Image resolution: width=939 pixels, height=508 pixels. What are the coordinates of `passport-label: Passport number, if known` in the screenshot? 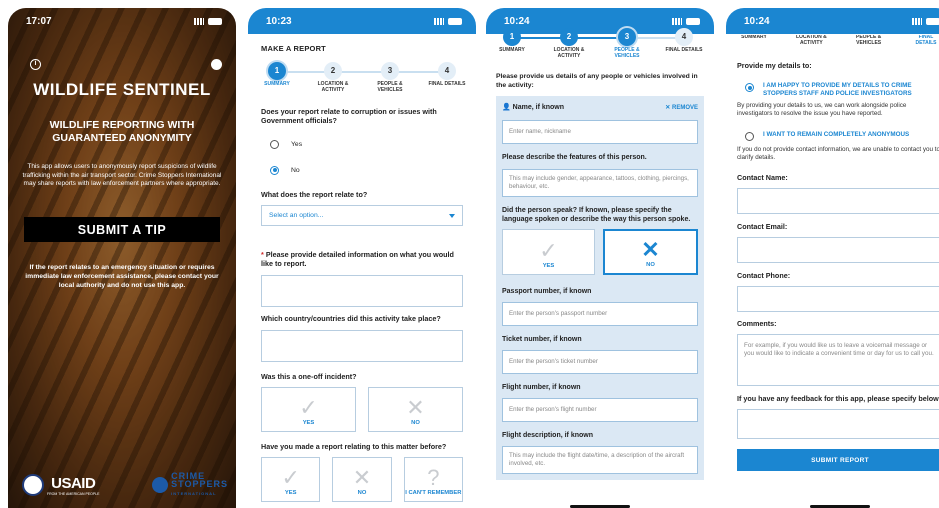 It's located at (547, 291).